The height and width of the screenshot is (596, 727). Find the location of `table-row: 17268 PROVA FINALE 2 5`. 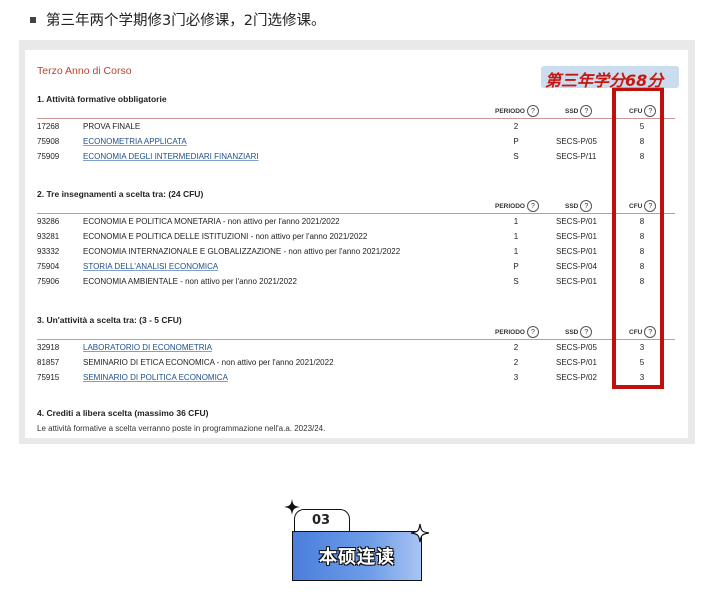

table-row: 17268 PROVA FINALE 2 5 is located at coordinates (356, 129).